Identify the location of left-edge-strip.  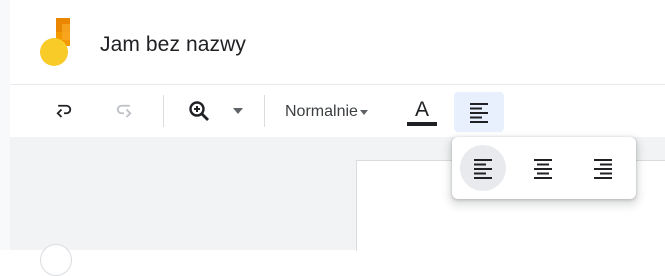
(5, 125).